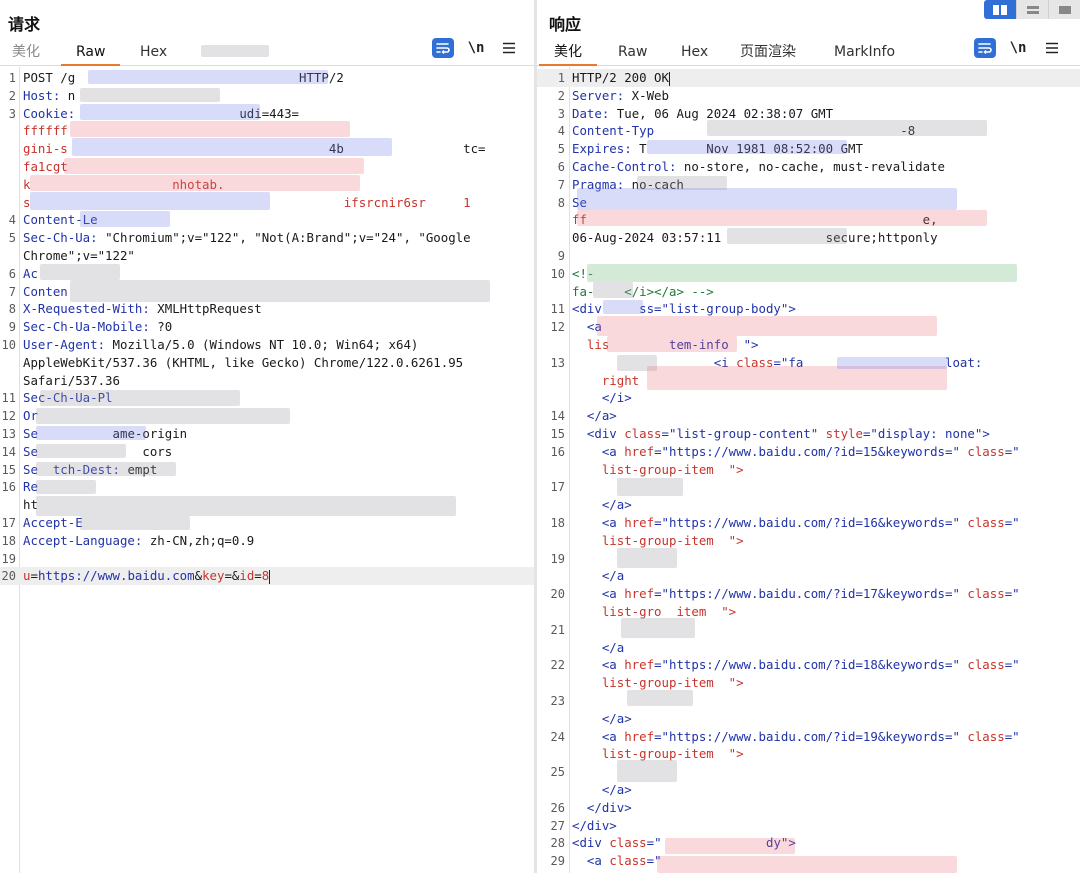 The width and height of the screenshot is (1080, 873). Describe the element at coordinates (808, 381) in the screenshot. I see `response-code-line: right` at that location.